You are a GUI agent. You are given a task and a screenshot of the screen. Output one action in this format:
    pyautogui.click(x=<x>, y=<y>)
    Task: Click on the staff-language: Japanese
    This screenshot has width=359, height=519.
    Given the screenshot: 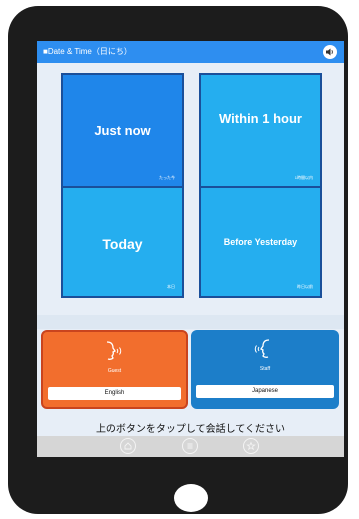 What is the action you would take?
    pyautogui.click(x=265, y=391)
    